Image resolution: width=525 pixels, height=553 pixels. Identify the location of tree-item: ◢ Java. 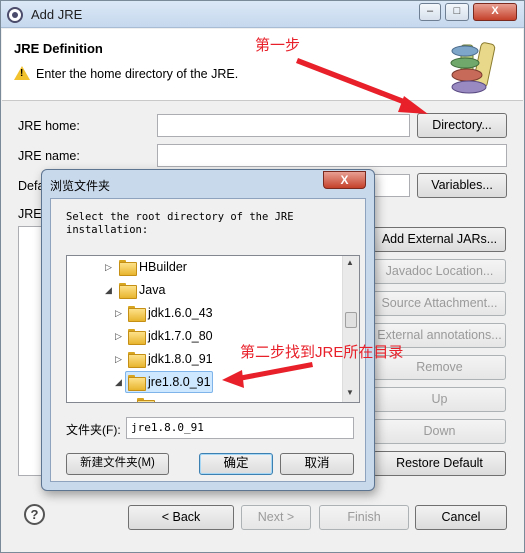
(205, 290).